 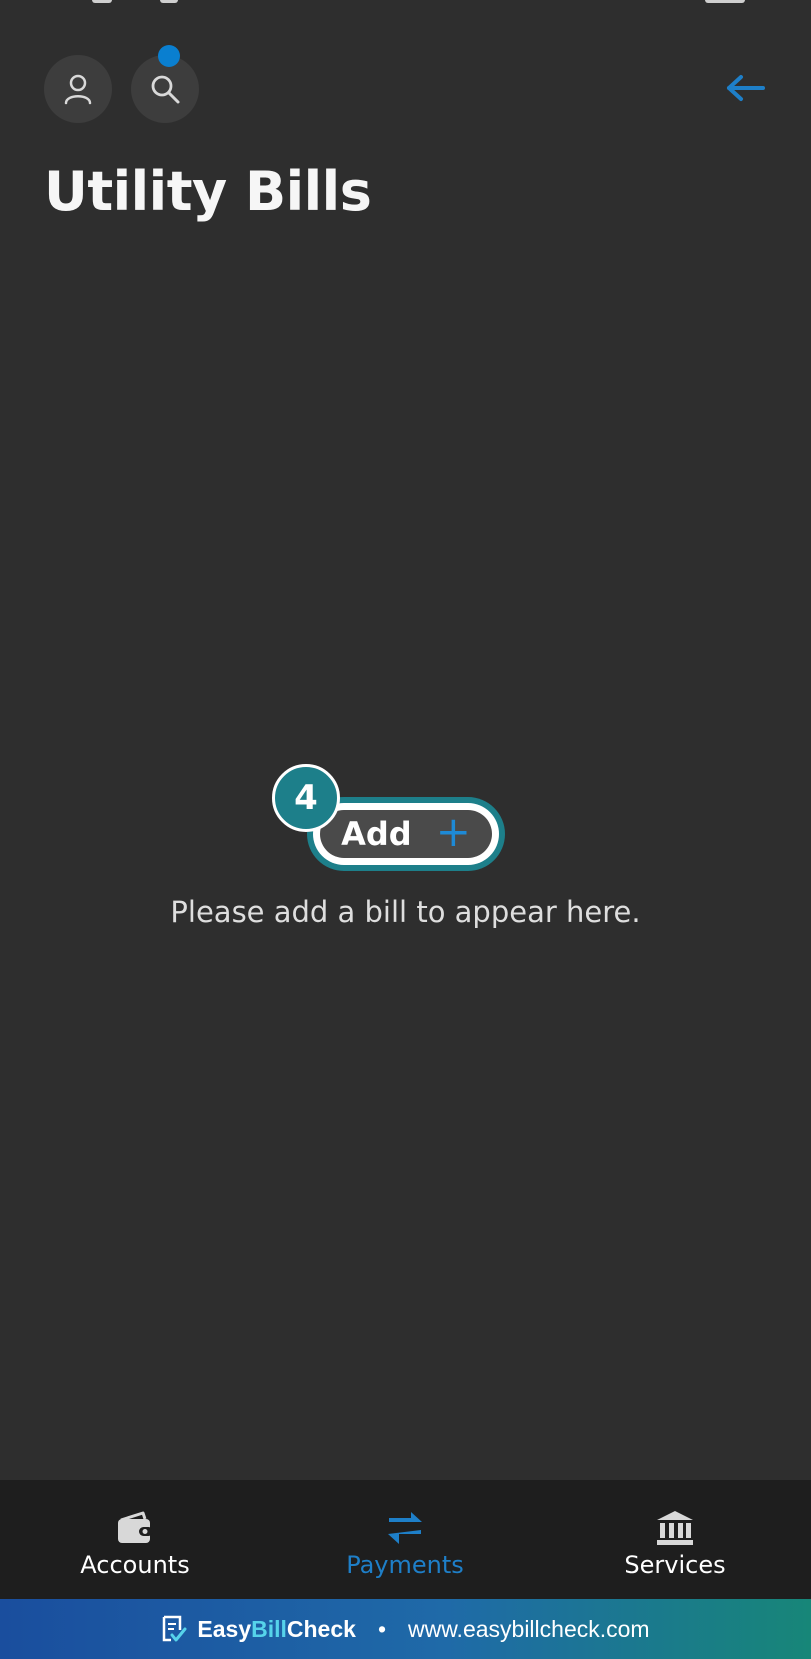 What do you see at coordinates (405, 1528) in the screenshot?
I see `transfer-arrows-icon` at bounding box center [405, 1528].